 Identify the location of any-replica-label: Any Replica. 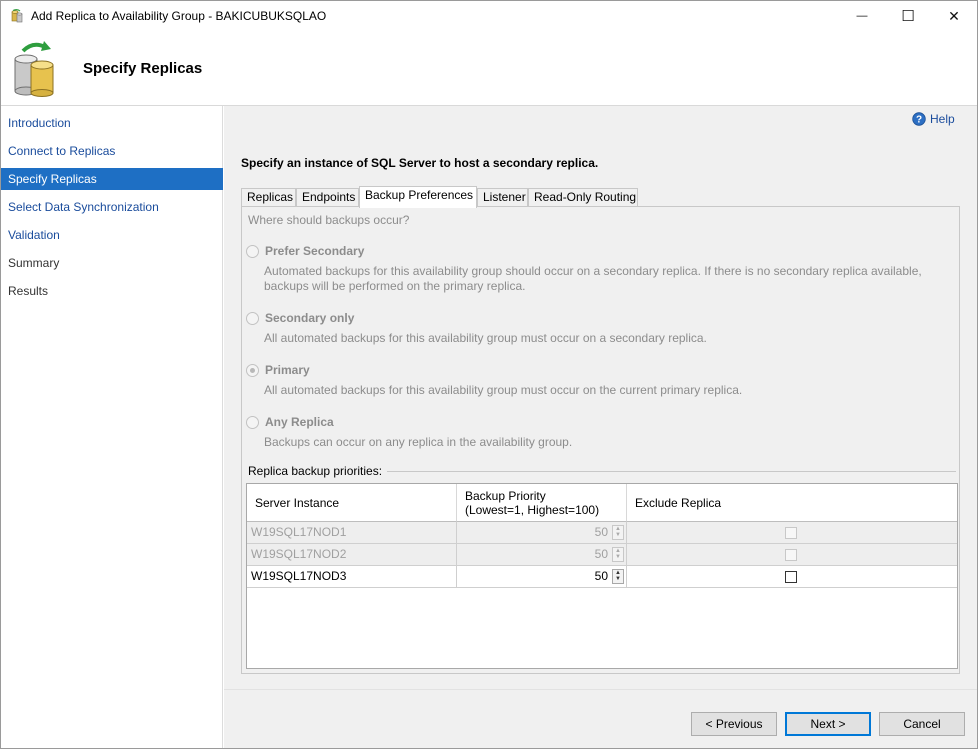
(299, 422).